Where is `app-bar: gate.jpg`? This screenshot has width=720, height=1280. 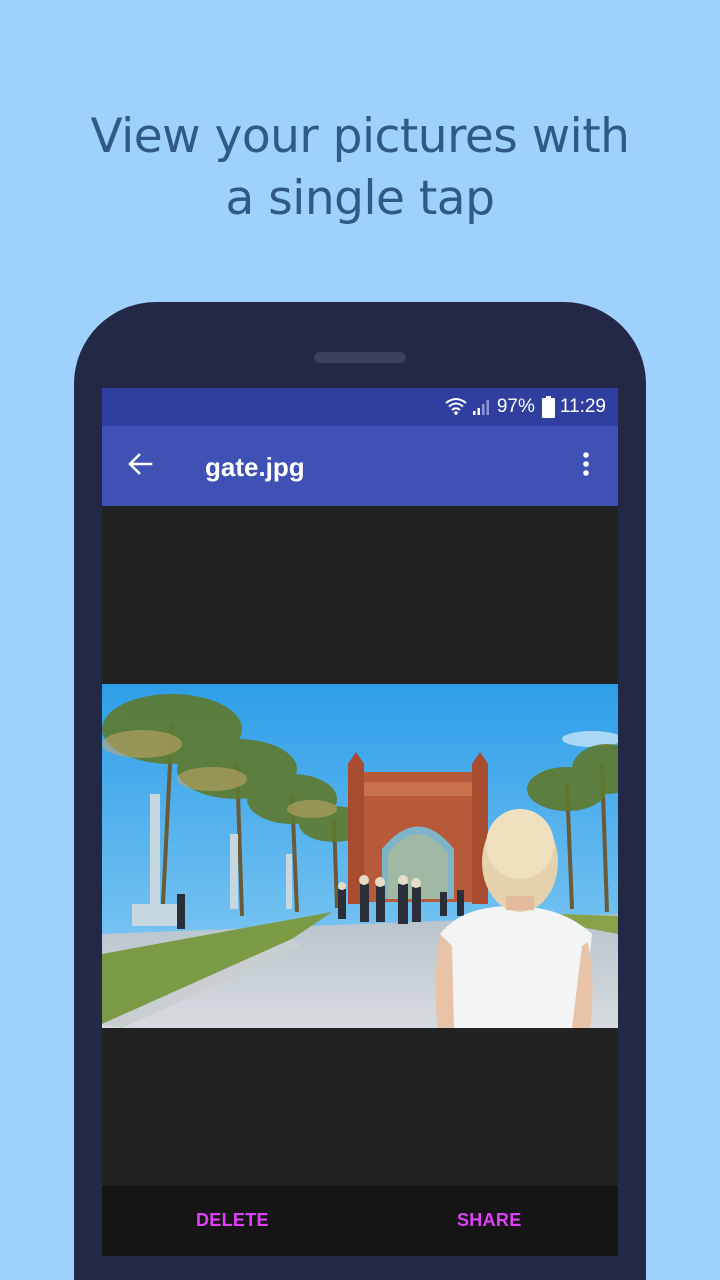
app-bar: gate.jpg is located at coordinates (360, 466).